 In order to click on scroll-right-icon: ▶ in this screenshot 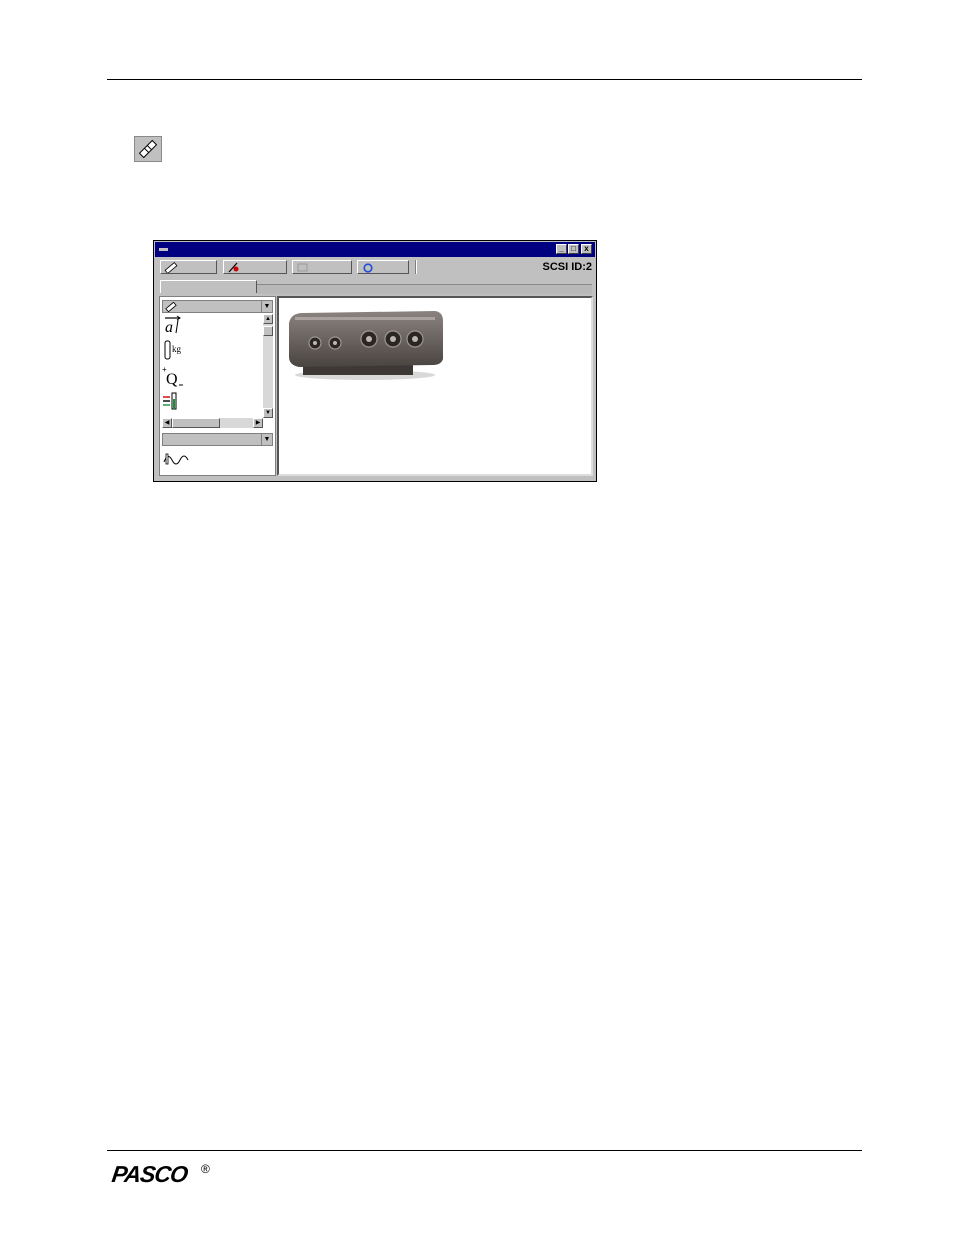, I will do `click(258, 423)`.